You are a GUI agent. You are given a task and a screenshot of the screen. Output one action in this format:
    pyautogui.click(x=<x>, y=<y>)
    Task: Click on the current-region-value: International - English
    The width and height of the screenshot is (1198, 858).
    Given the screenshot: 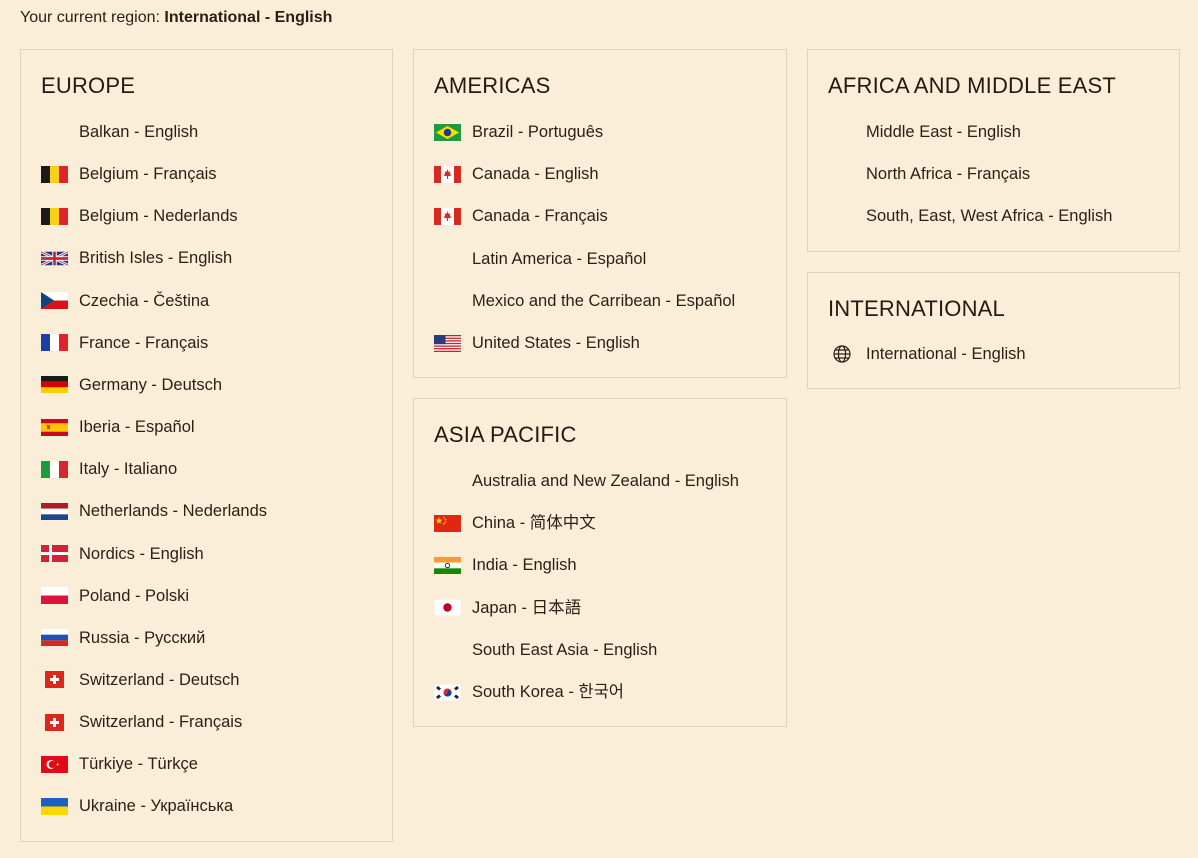 What is the action you would take?
    pyautogui.click(x=248, y=17)
    